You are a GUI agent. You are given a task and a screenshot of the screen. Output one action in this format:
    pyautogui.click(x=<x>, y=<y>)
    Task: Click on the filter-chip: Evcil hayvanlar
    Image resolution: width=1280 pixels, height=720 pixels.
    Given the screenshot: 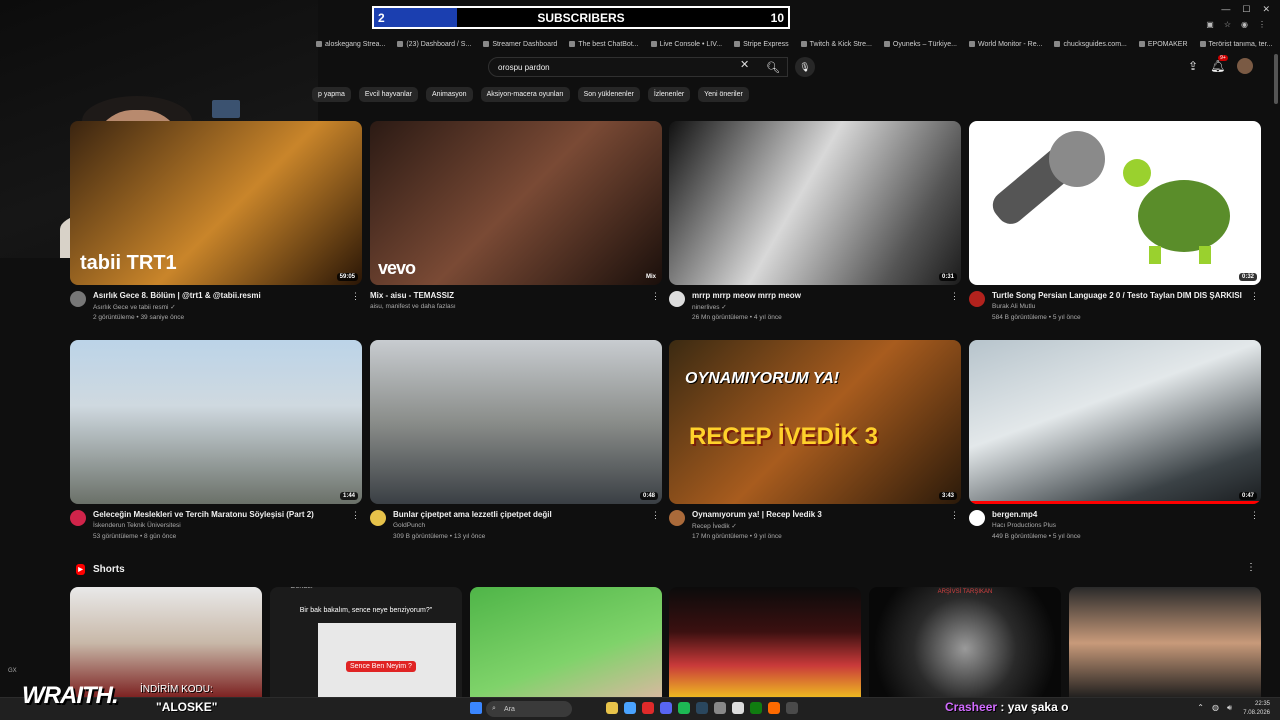 What is the action you would take?
    pyautogui.click(x=388, y=94)
    